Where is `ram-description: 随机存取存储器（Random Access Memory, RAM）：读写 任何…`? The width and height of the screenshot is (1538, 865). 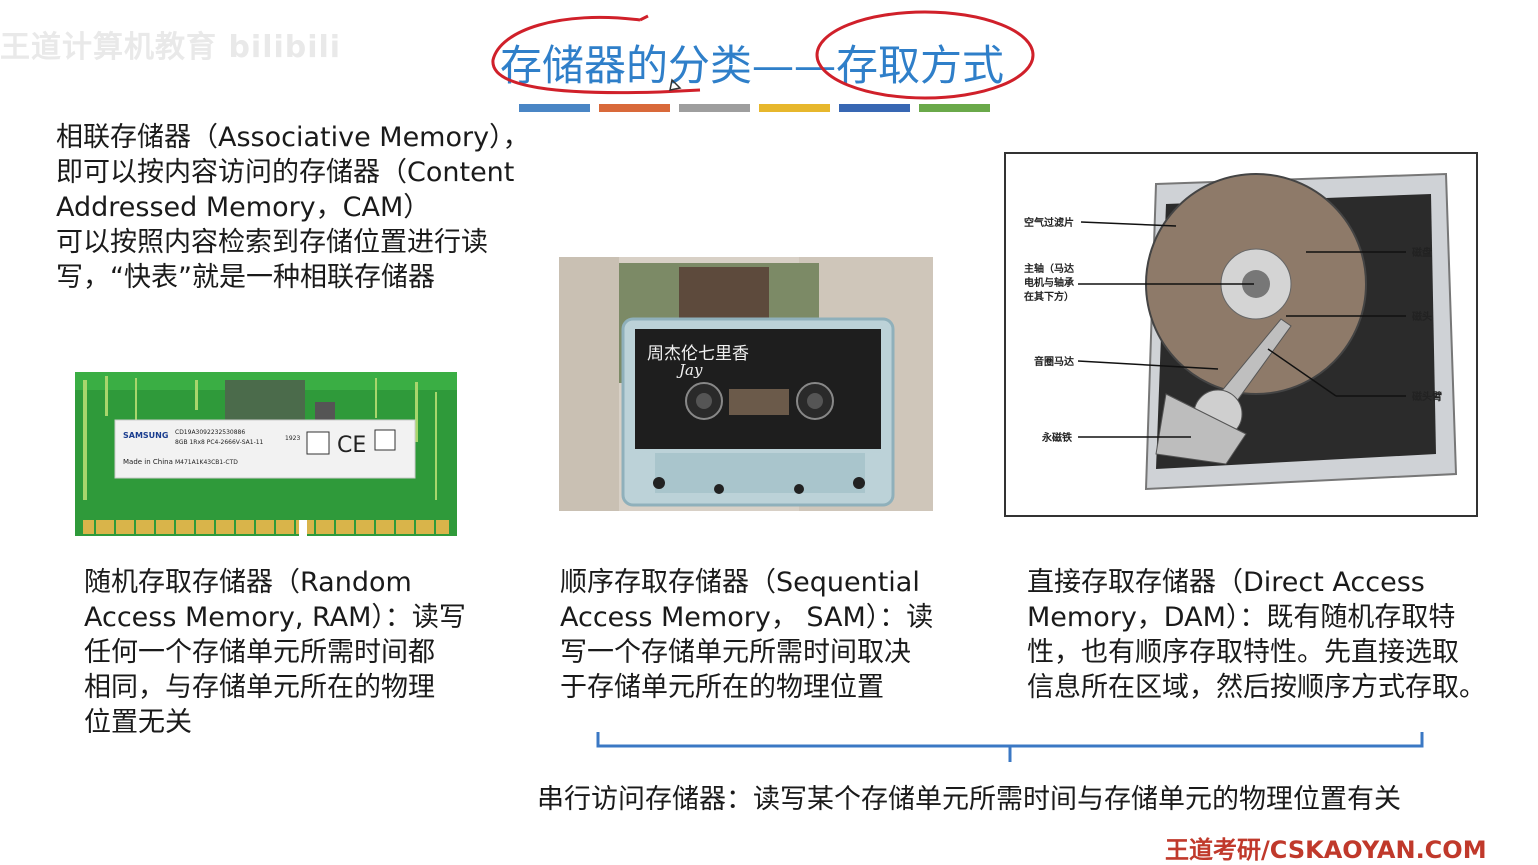 ram-description: 随机存取存储器（Random Access Memory, RAM）：读写 任何… is located at coordinates (294, 652).